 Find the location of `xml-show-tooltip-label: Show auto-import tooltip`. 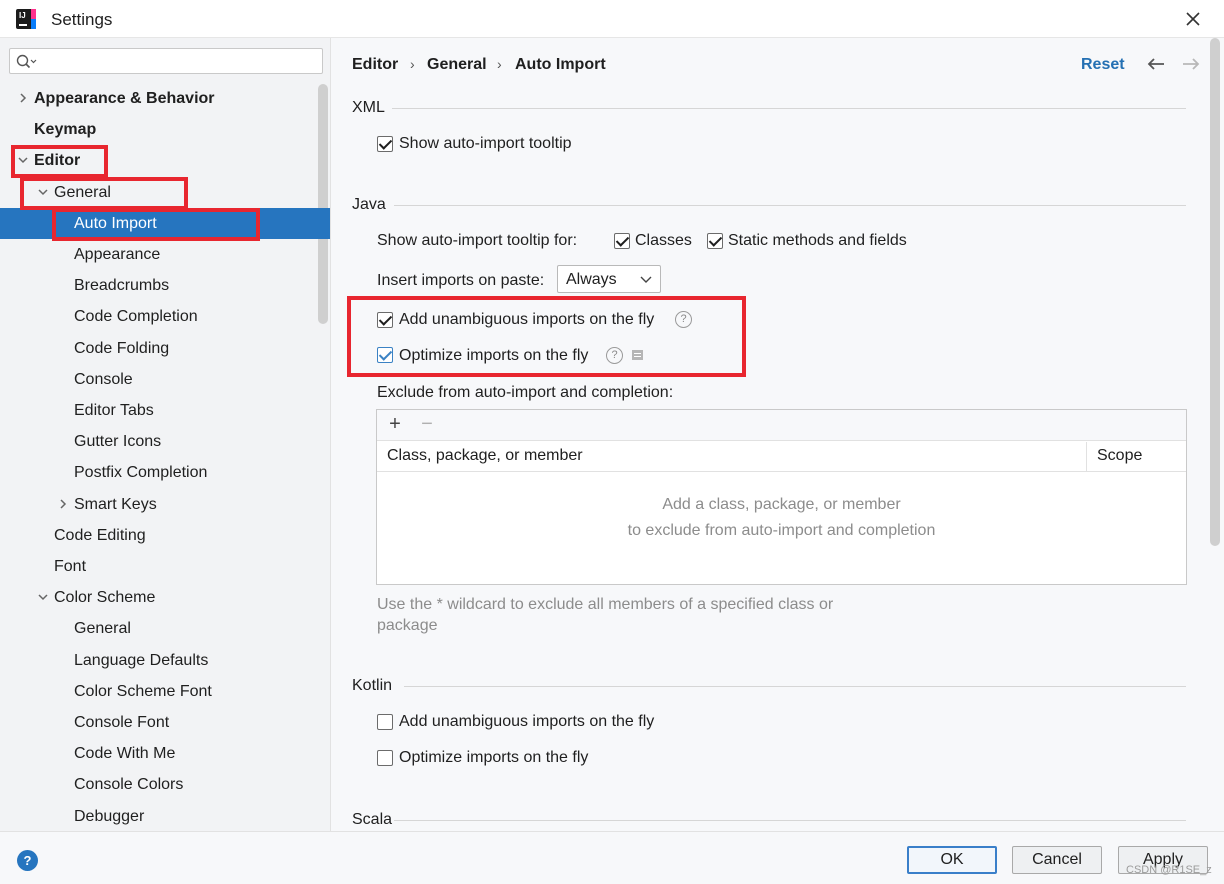

xml-show-tooltip-label: Show auto-import tooltip is located at coordinates (485, 144).